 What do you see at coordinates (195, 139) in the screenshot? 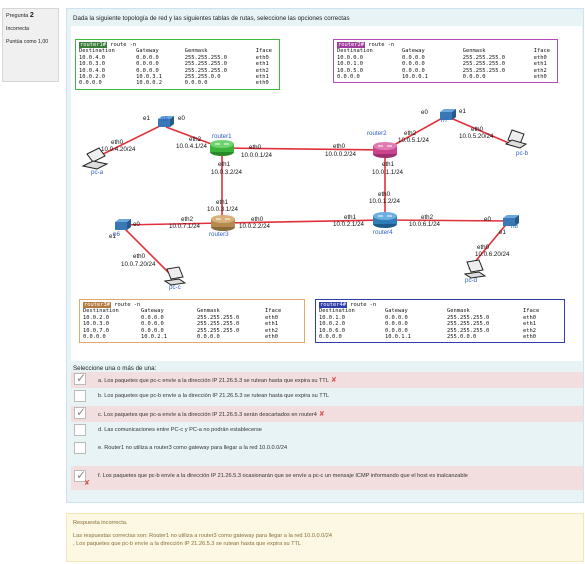
I see `r1-eth2-label: eth2` at bounding box center [195, 139].